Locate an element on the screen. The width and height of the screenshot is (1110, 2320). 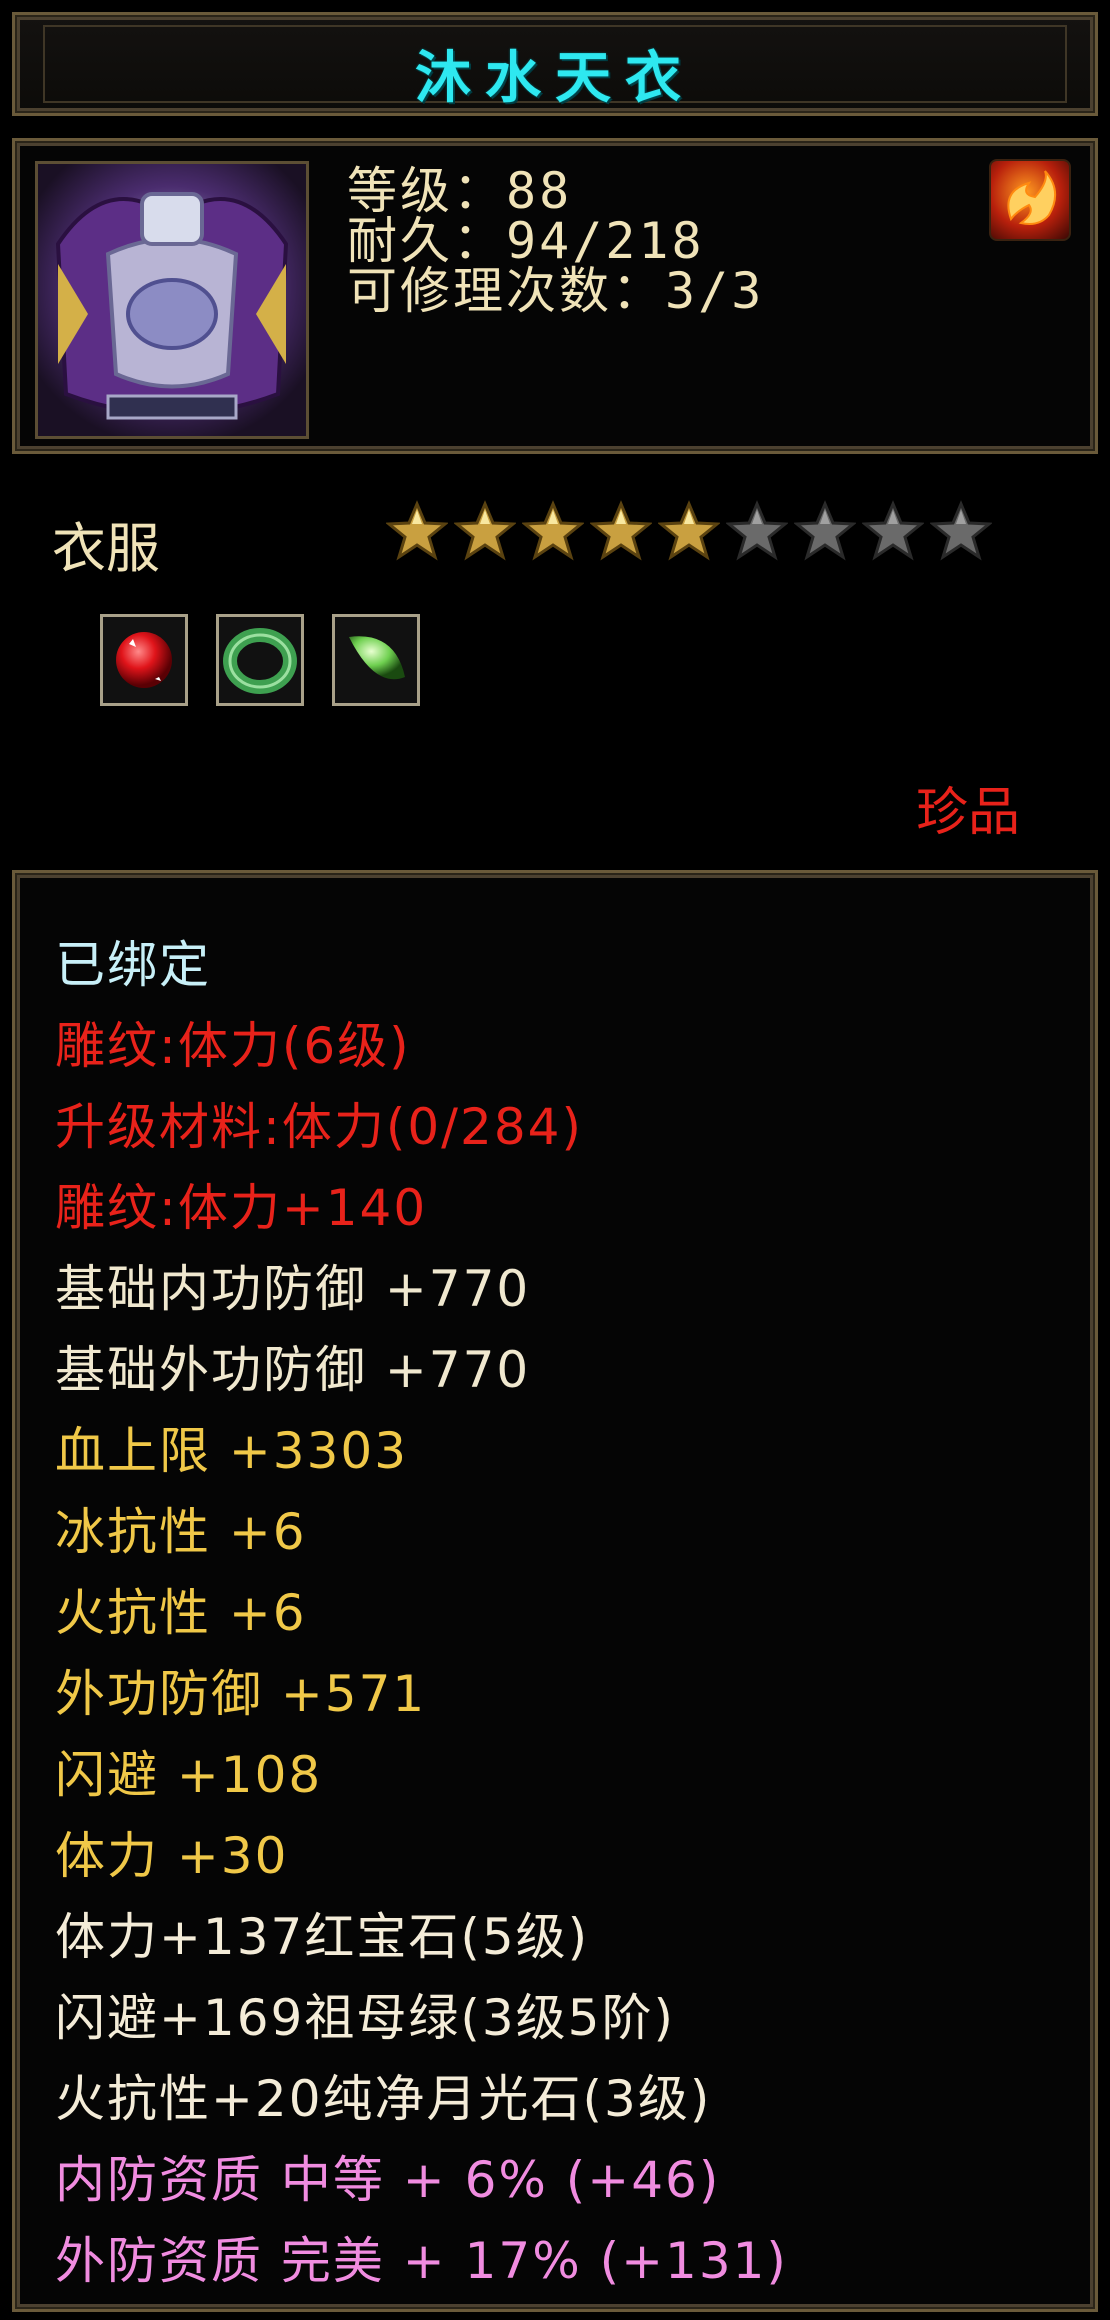
title-bar: 沐水天衣 is located at coordinates (555, 64).